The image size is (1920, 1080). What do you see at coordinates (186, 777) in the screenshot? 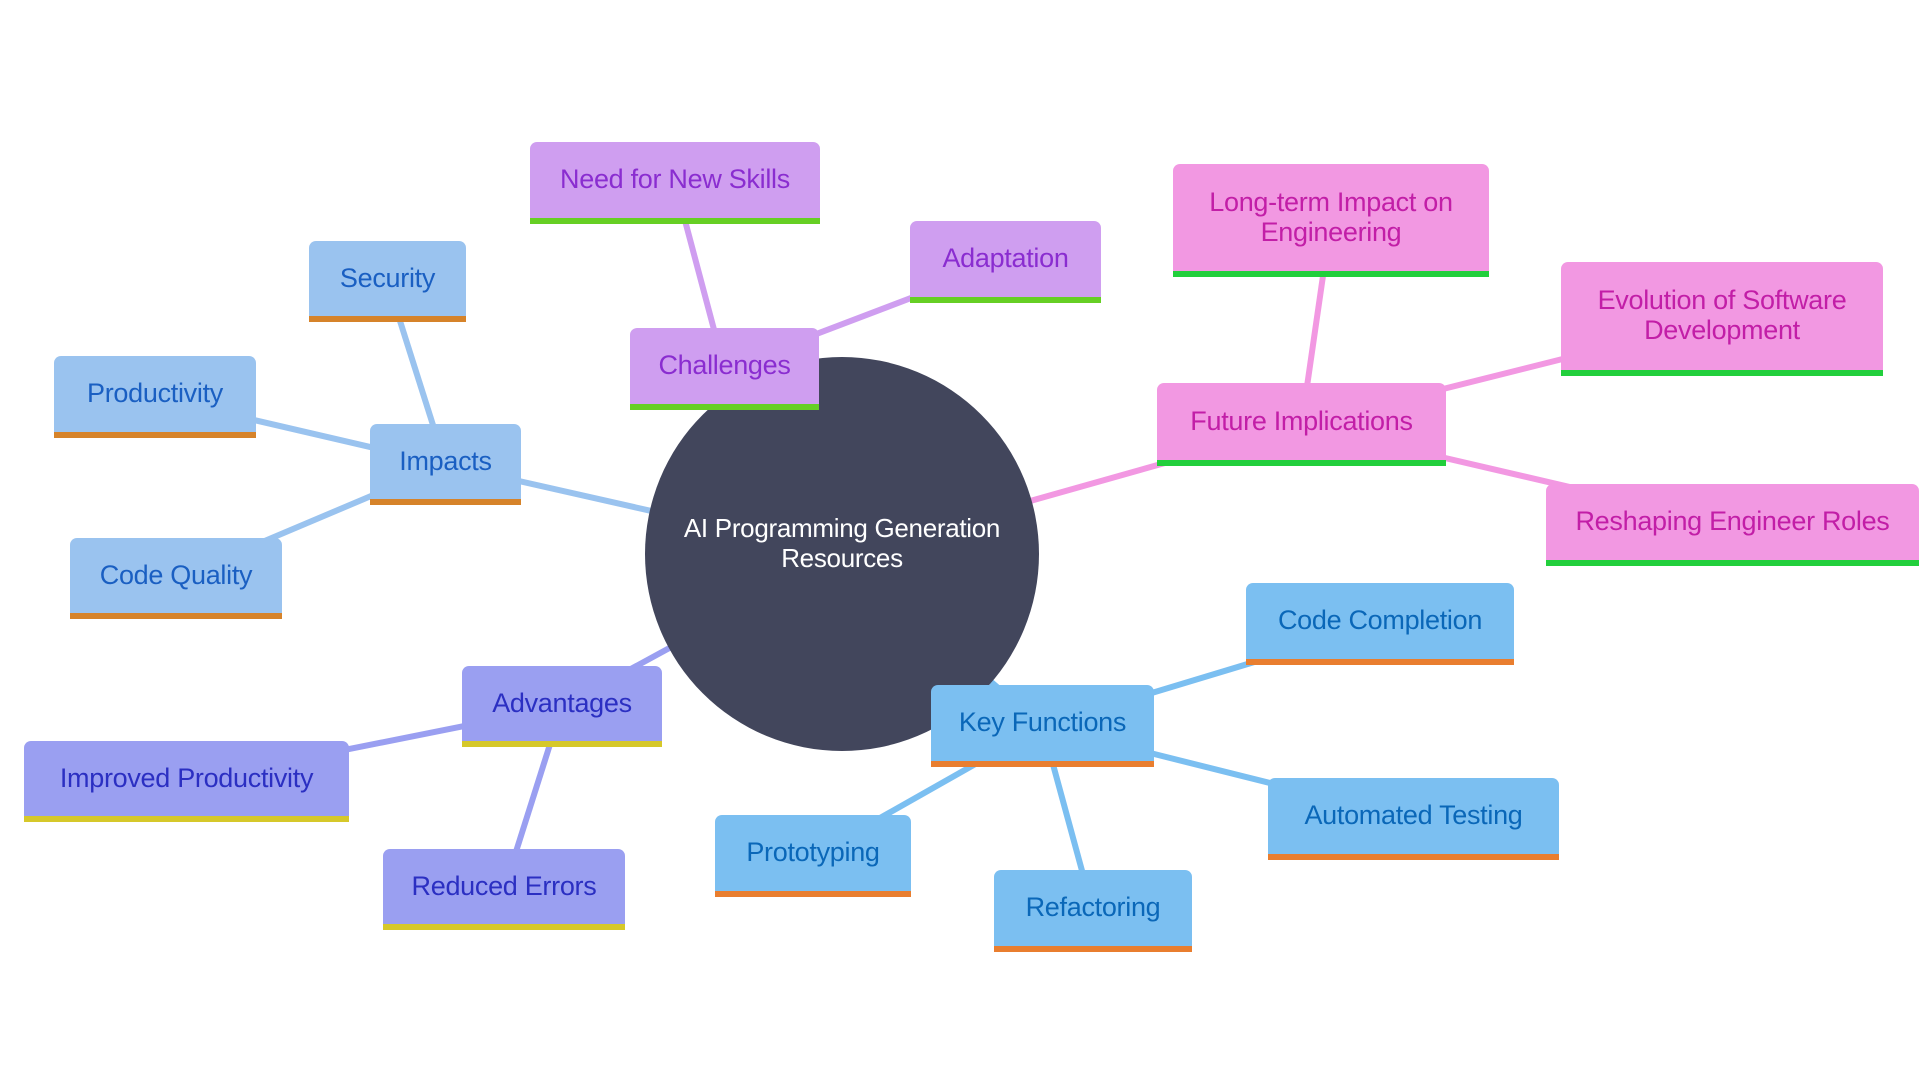
I see `node-label: Improved Productivity` at bounding box center [186, 777].